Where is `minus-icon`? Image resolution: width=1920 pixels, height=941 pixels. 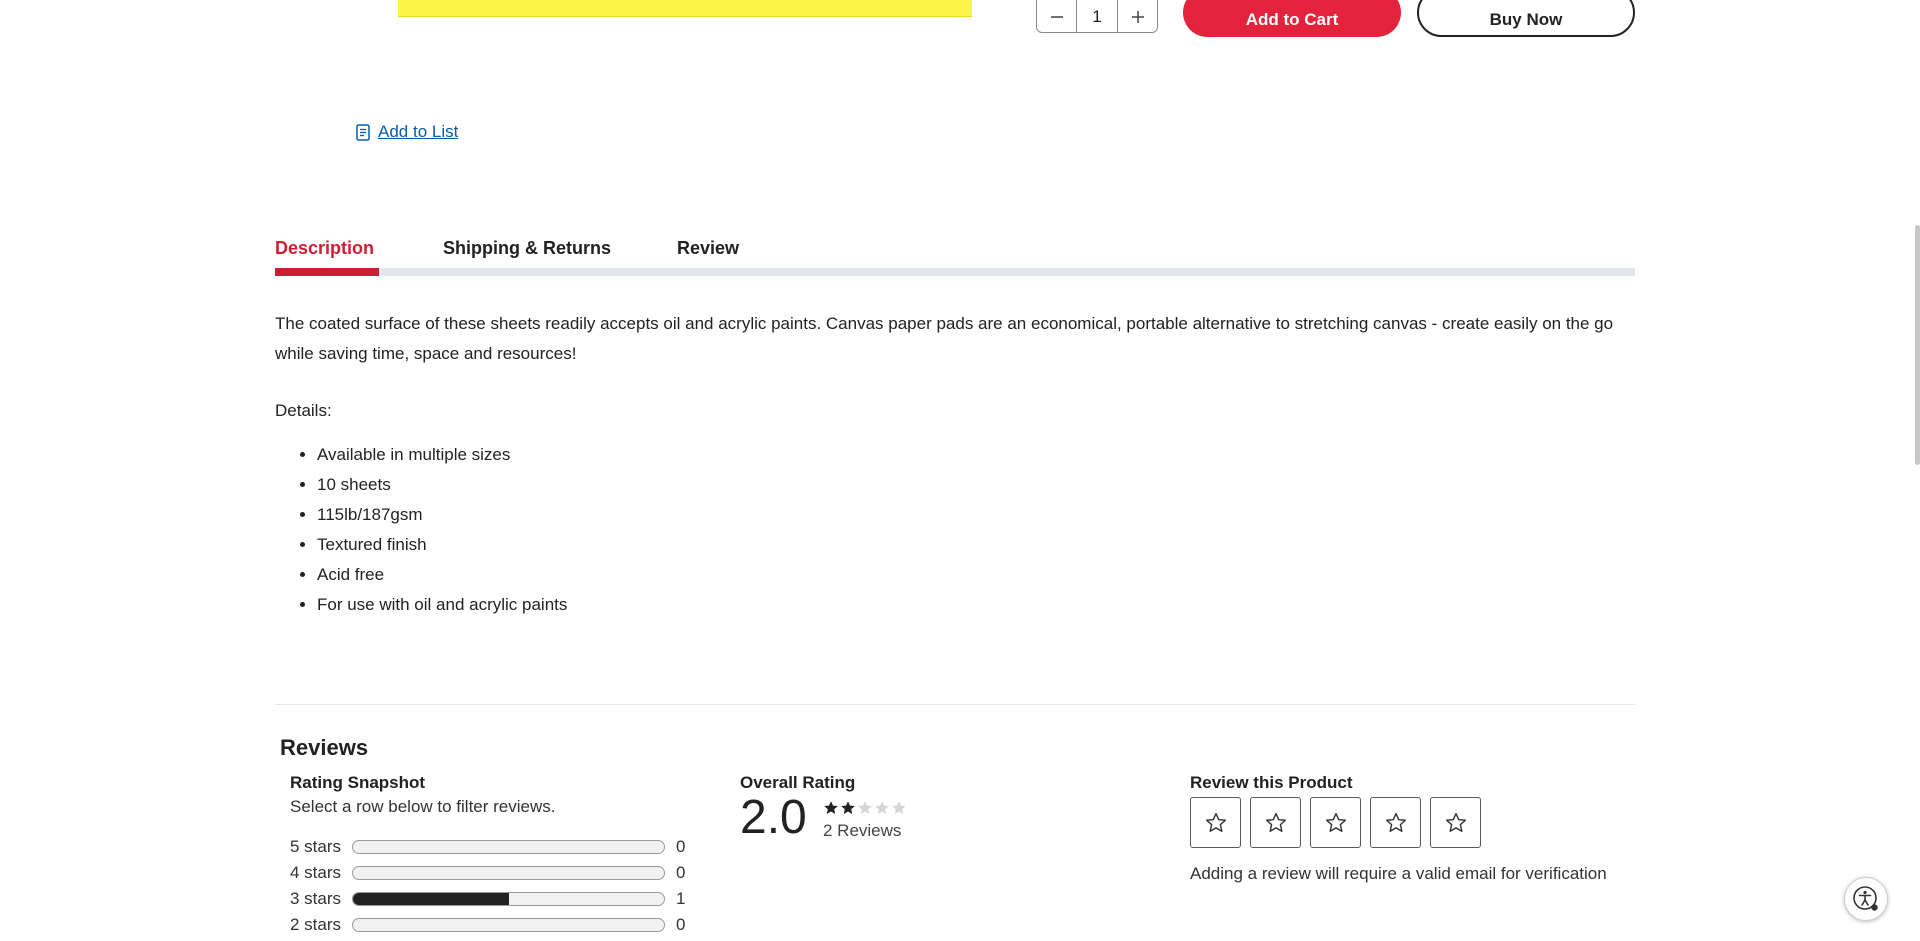 minus-icon is located at coordinates (1056, 16).